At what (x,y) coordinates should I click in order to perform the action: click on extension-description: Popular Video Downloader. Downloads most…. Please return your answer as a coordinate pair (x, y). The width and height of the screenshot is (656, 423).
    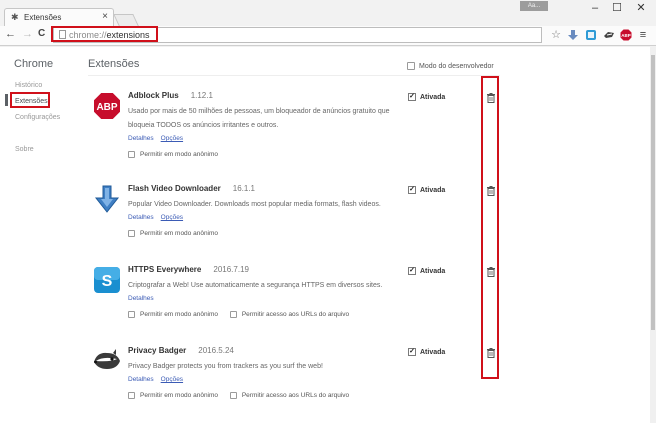
    Looking at the image, I should click on (254, 204).